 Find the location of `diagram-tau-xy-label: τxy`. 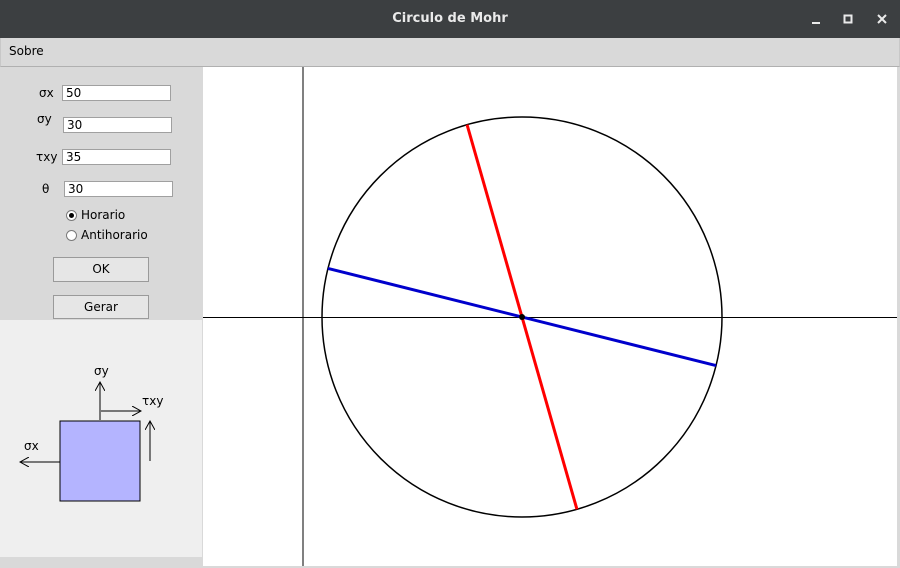

diagram-tau-xy-label: τxy is located at coordinates (152, 401).